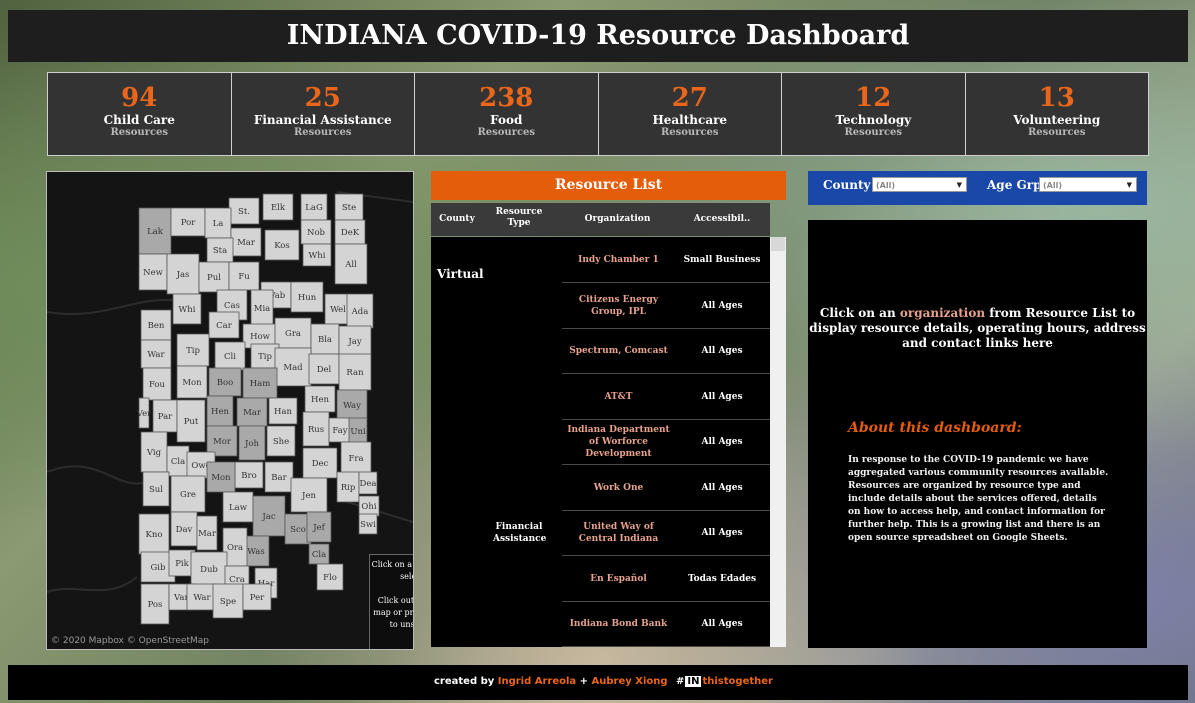  What do you see at coordinates (355, 341) in the screenshot?
I see `county-shape: Jay` at bounding box center [355, 341].